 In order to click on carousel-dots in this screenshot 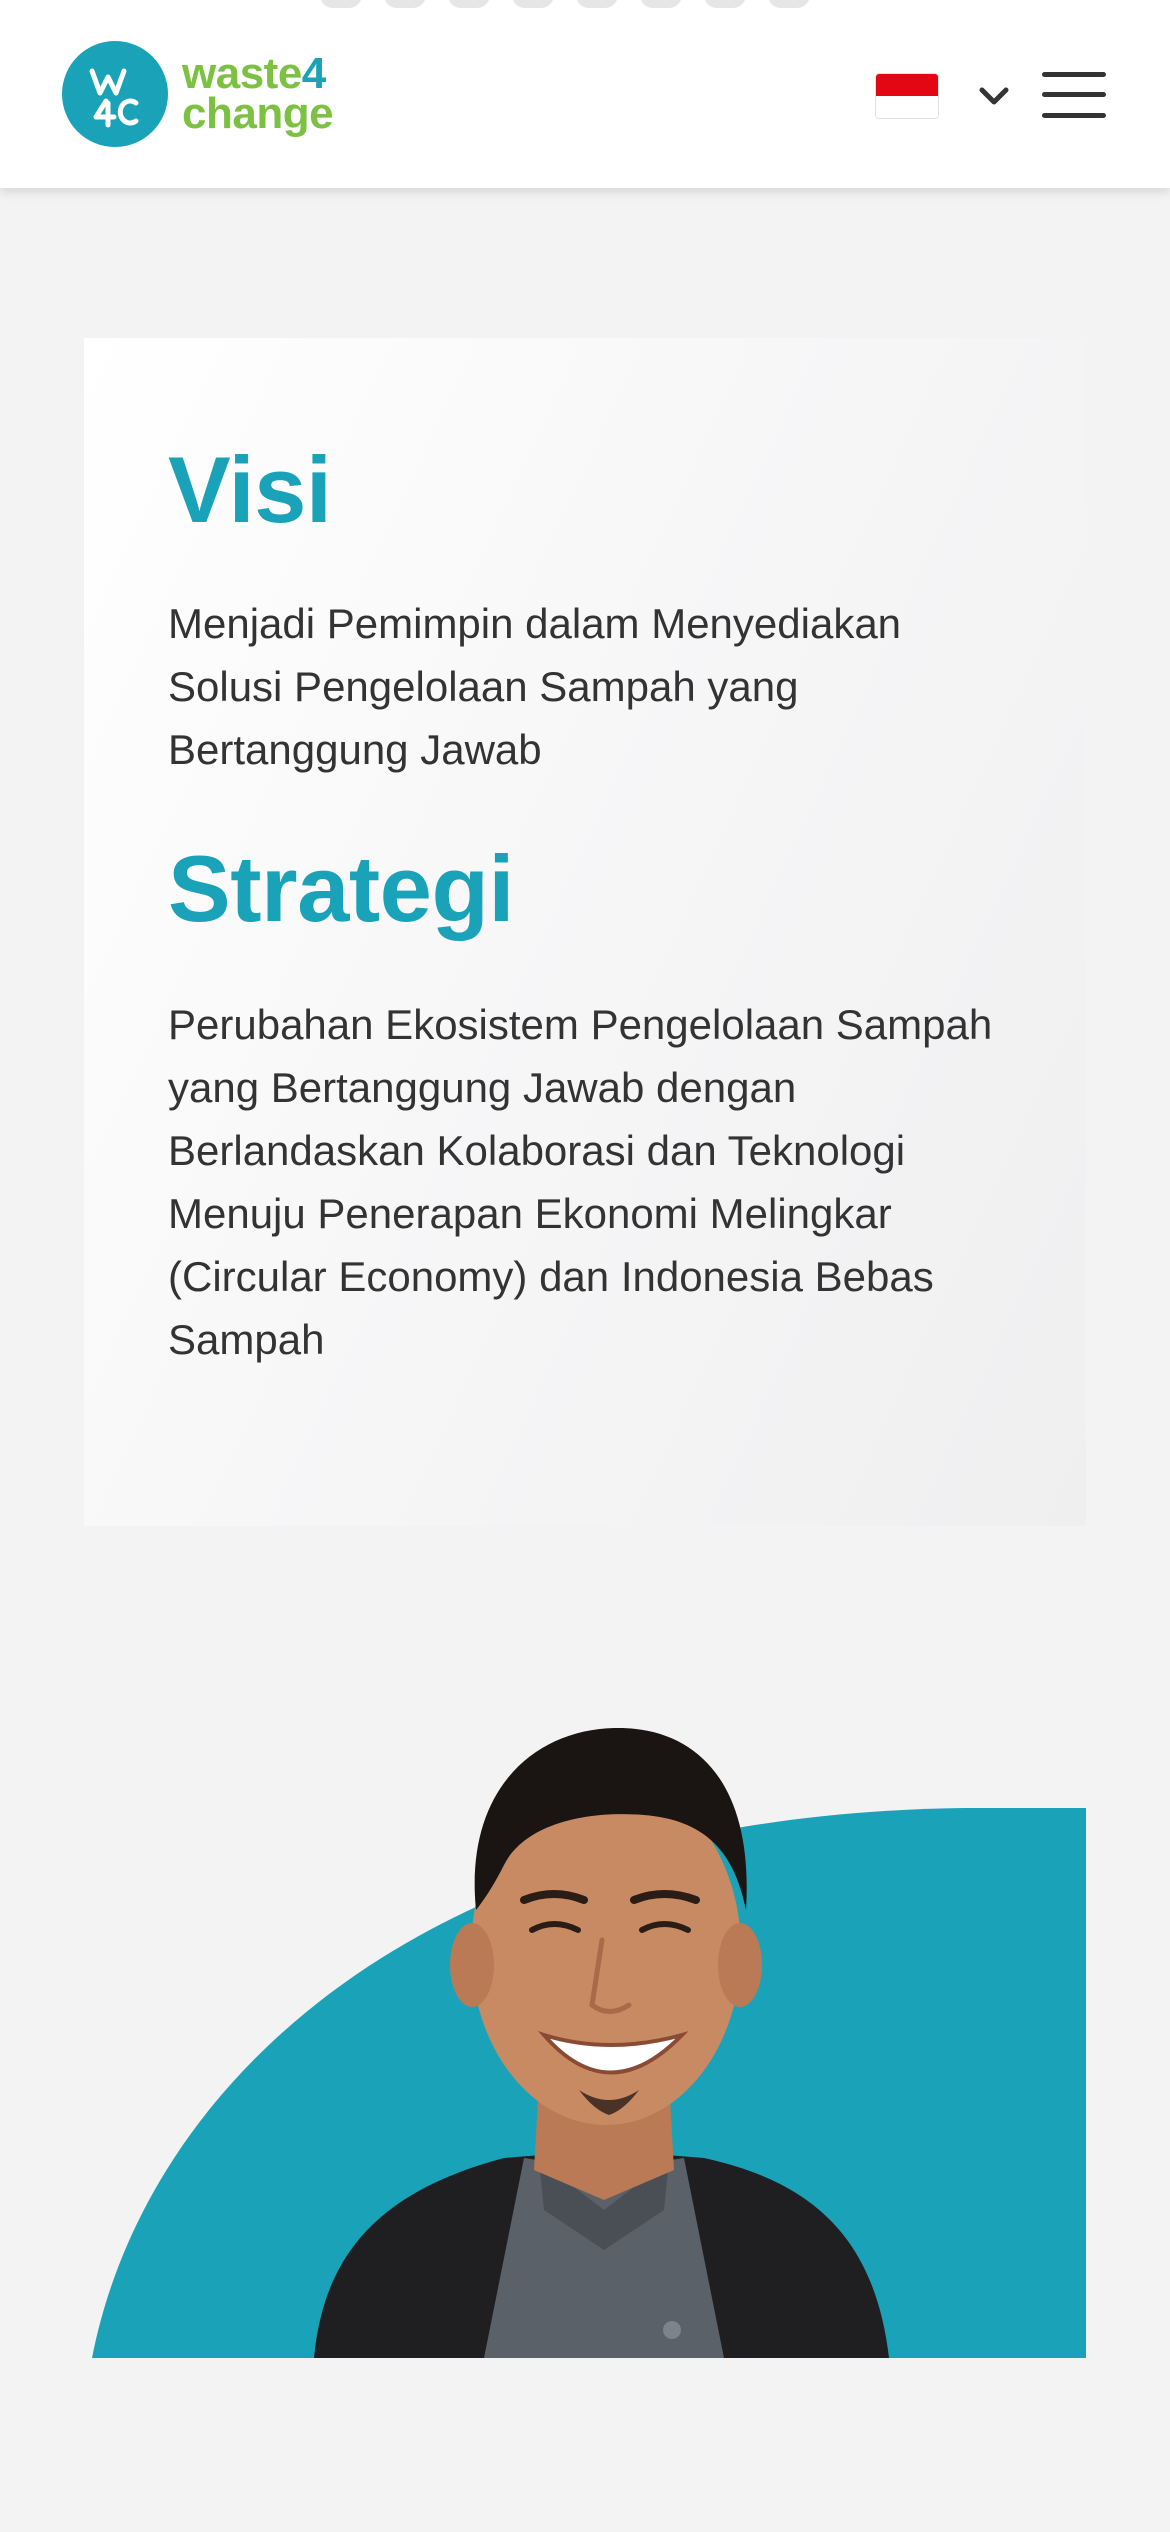, I will do `click(585, 4)`.